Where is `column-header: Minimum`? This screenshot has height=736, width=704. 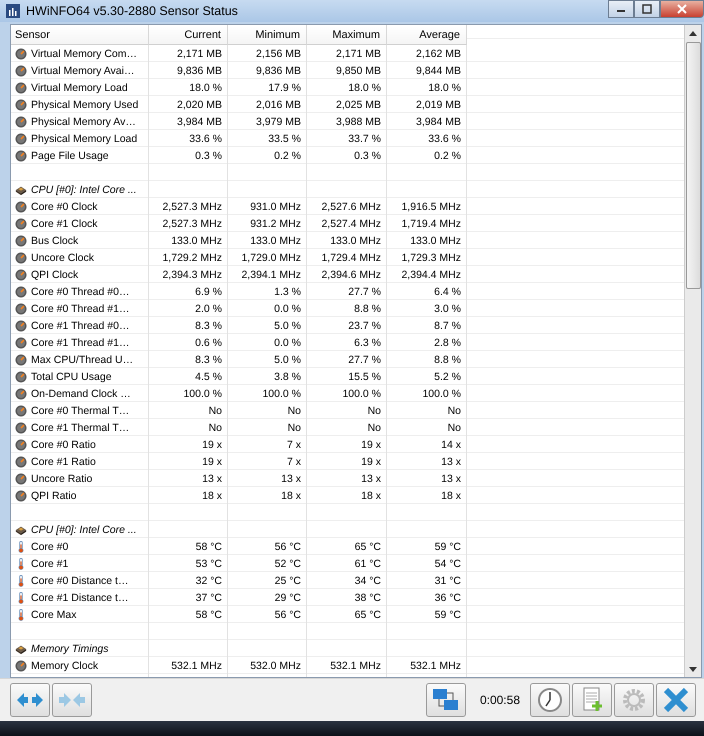
column-header: Minimum is located at coordinates (267, 35).